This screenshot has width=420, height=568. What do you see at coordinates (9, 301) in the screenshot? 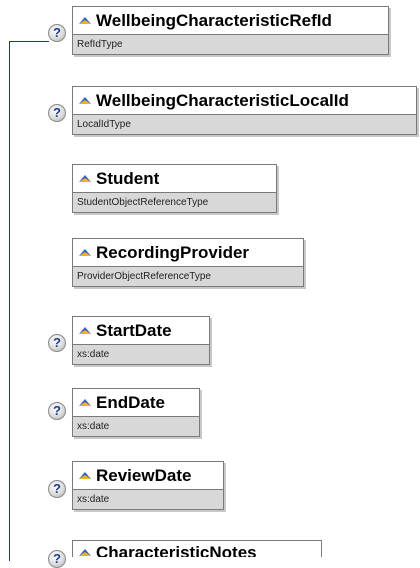
I see `sequence-connector-line` at bounding box center [9, 301].